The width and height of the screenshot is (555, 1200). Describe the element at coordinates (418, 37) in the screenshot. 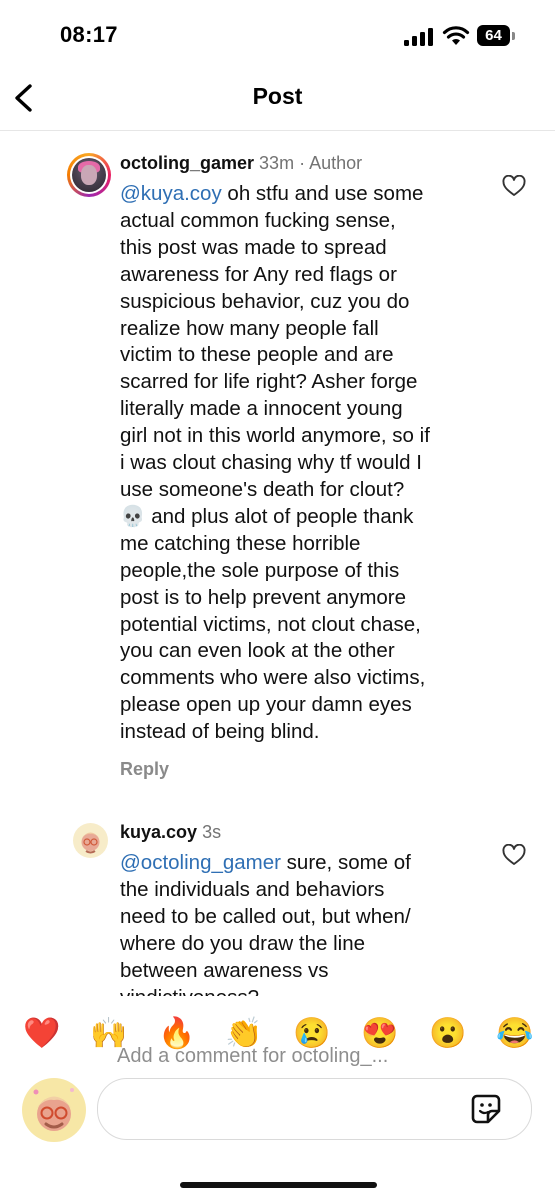

I see `cellular-signal-icon` at that location.